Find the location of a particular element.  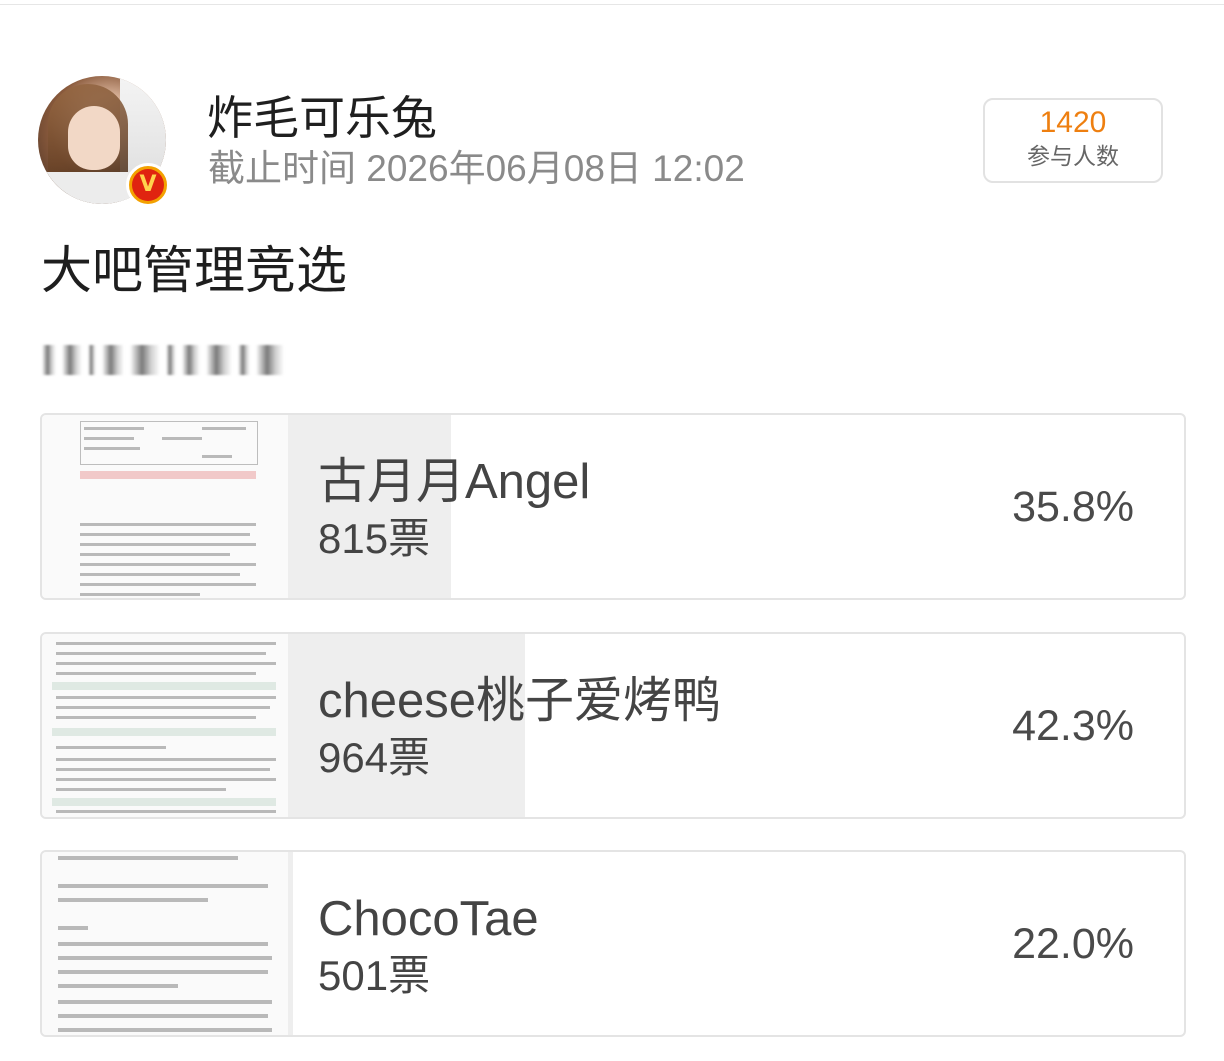

option-votes: 501票 is located at coordinates (374, 975).